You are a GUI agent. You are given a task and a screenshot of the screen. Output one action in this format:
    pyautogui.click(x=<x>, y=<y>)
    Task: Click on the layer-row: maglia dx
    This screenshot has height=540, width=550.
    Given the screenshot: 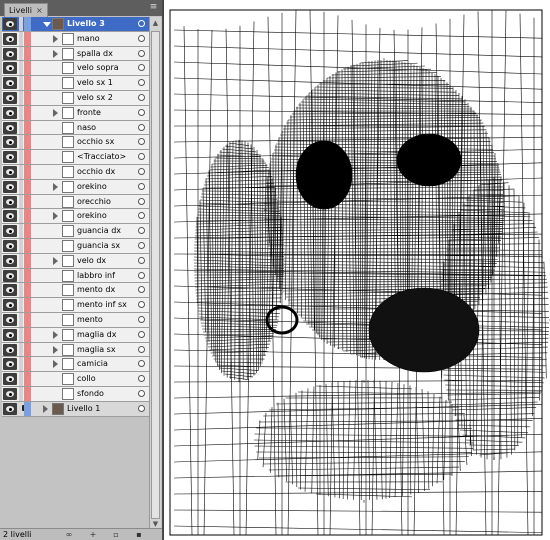 What is the action you would take?
    pyautogui.click(x=75, y=335)
    